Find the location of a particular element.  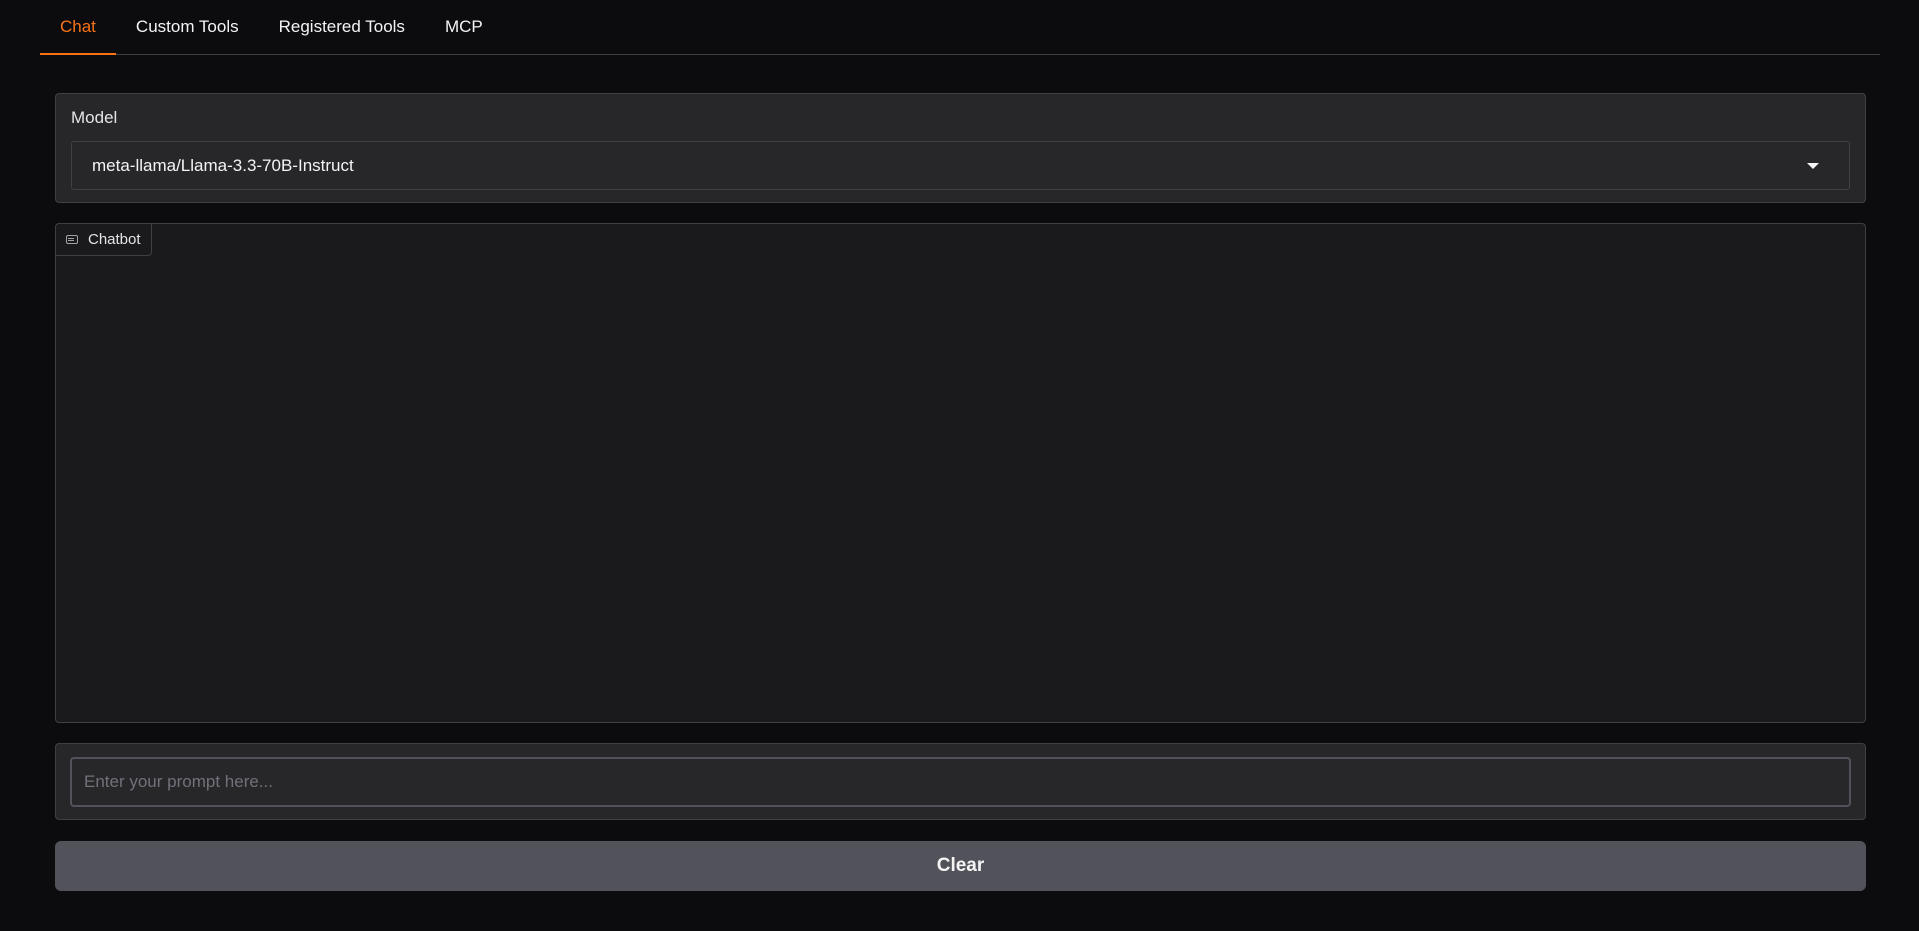

chatbot-label: Chatbot is located at coordinates (104, 240).